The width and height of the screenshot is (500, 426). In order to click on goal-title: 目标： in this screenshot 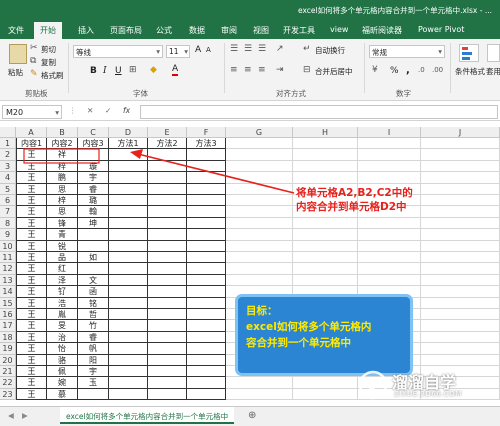, I will do `click(262, 311)`.